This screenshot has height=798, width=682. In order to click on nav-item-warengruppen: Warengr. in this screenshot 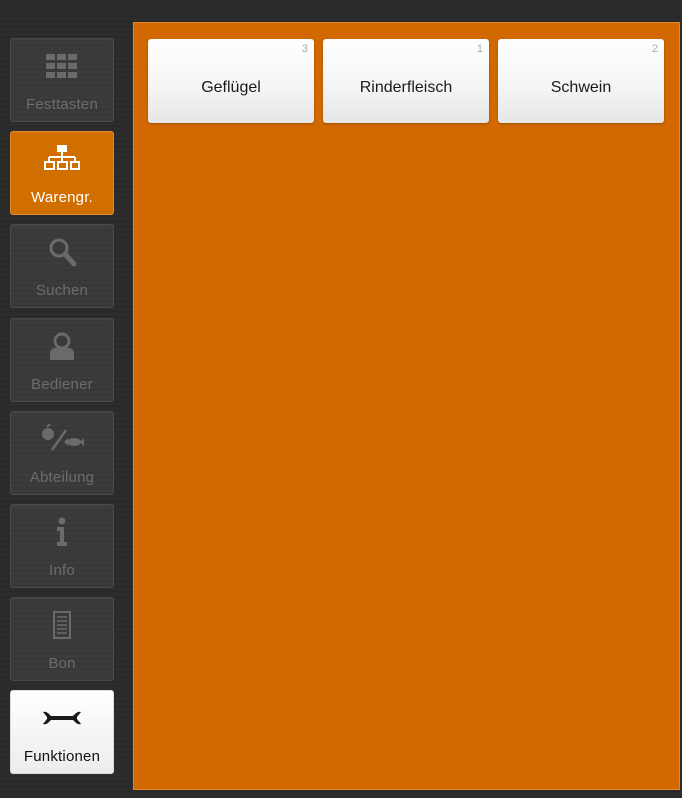, I will do `click(62, 173)`.